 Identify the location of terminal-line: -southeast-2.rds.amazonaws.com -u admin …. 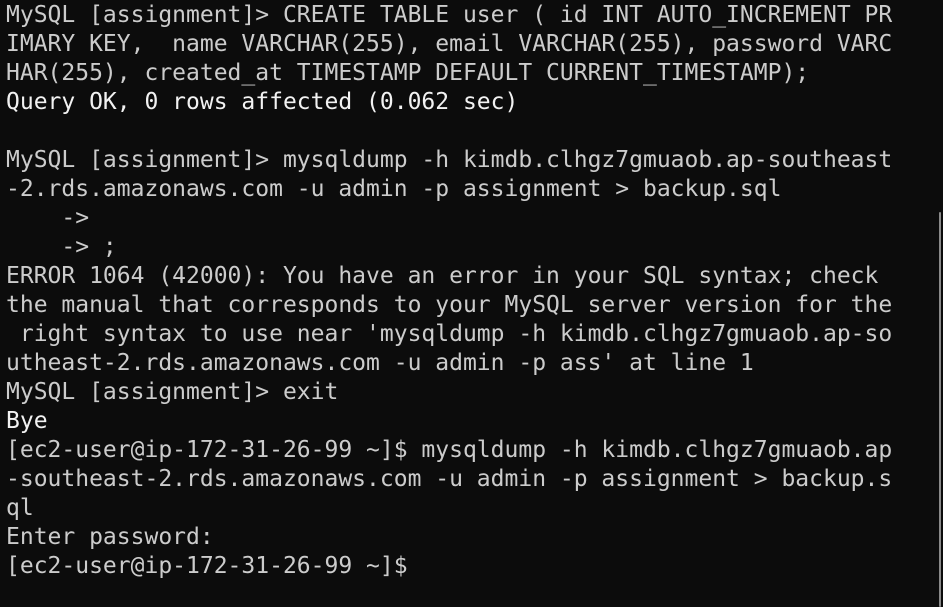
(449, 479).